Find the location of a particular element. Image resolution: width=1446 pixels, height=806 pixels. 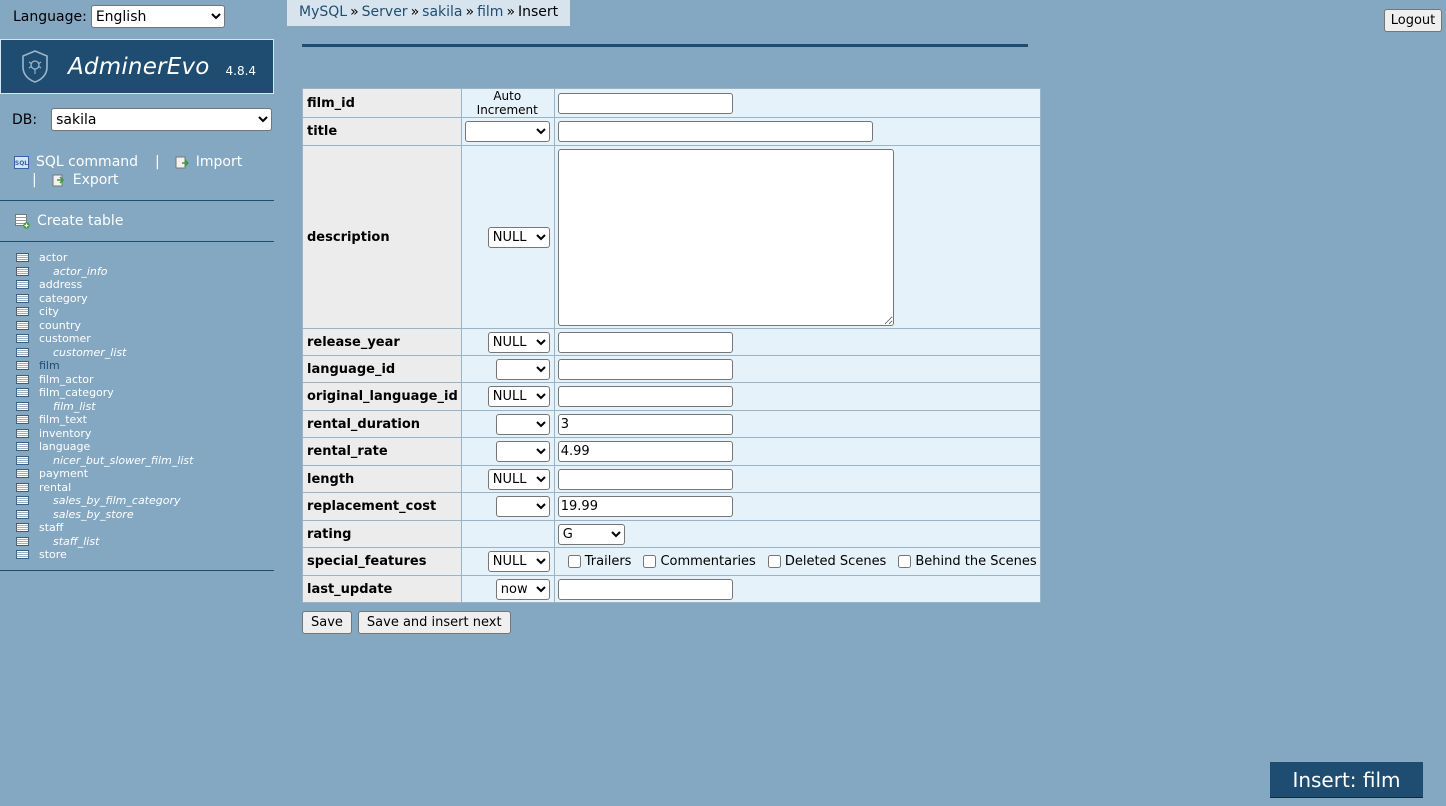

table-link: sales_by_film_category is located at coordinates (117, 500).